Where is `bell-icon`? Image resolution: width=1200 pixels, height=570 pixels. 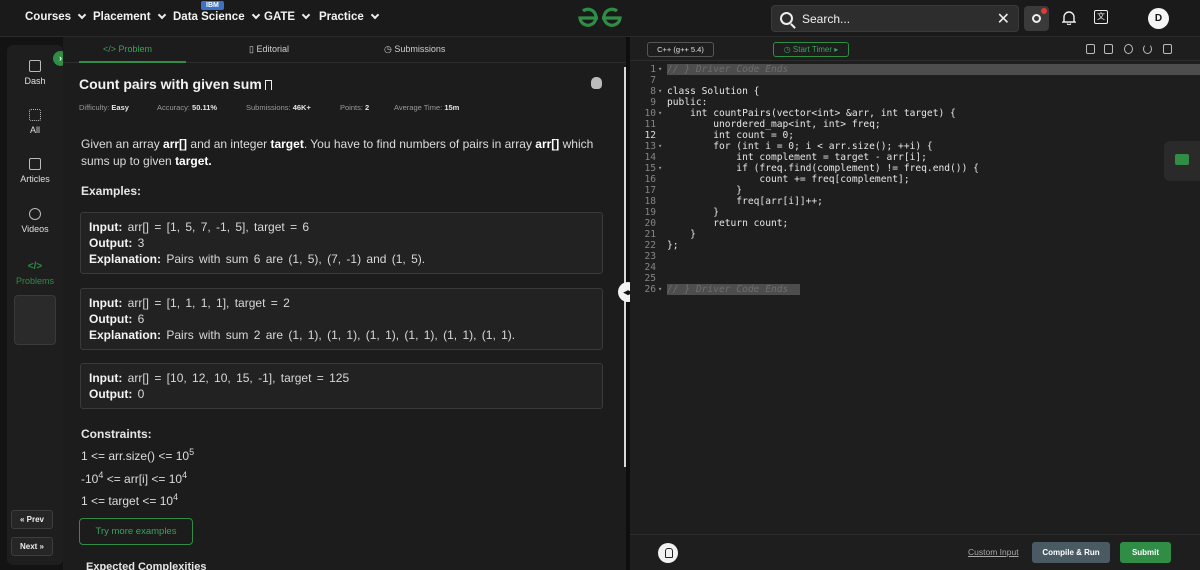 bell-icon is located at coordinates (1069, 17).